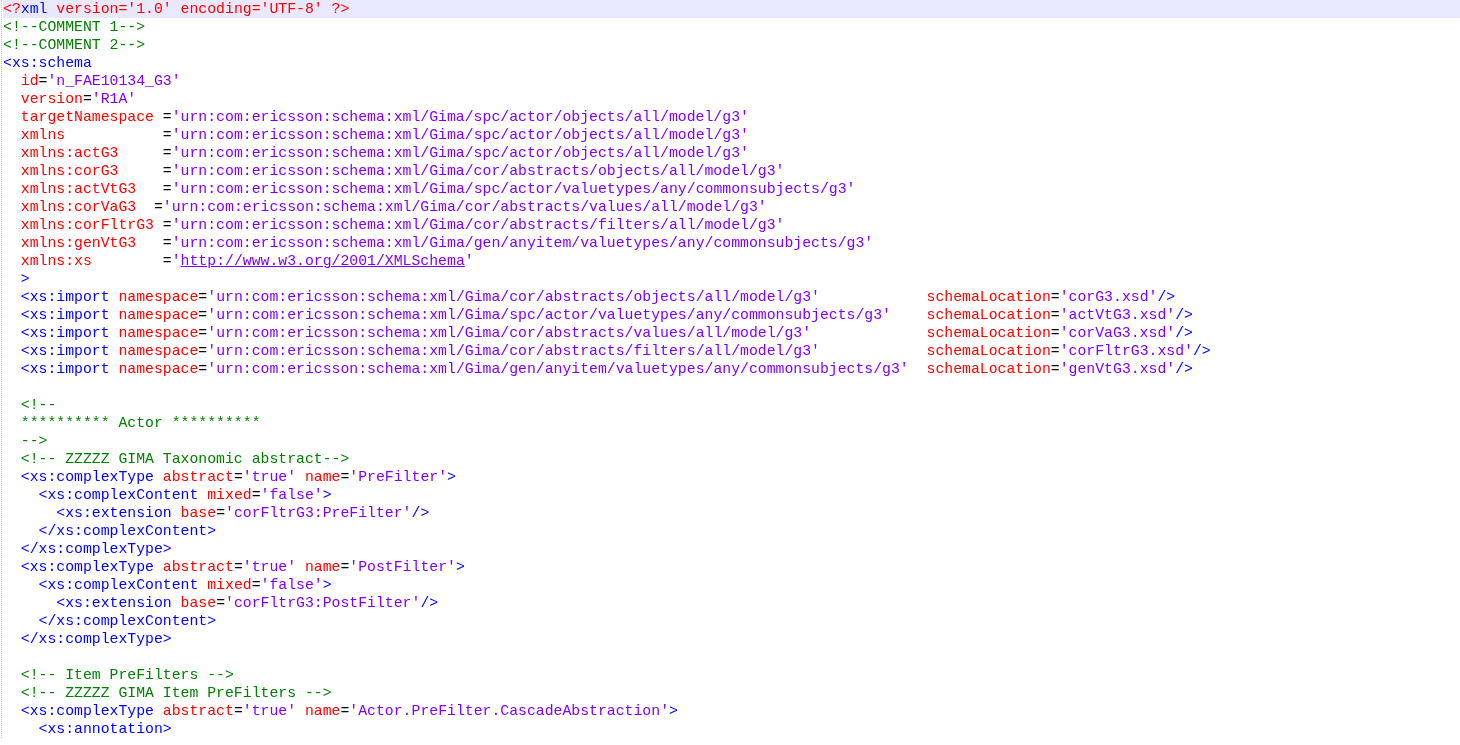  I want to click on code-line: <xs:import namespace='urn:com:ericsson:schema:xml/Gima/cor/abstracts/values/all/model/g3' schemaLocation='corVaG3.xsd'/>, so click(606, 333).